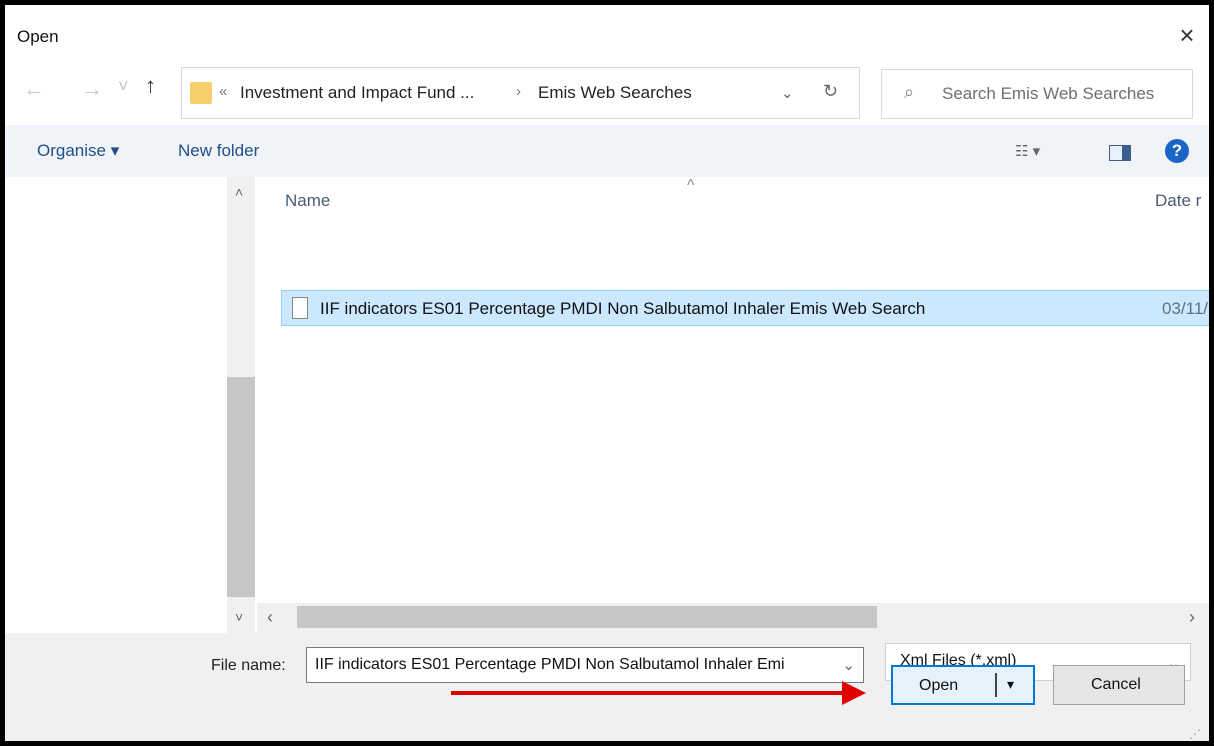  I want to click on resize-grip-icon: ⋰, so click(1195, 734).